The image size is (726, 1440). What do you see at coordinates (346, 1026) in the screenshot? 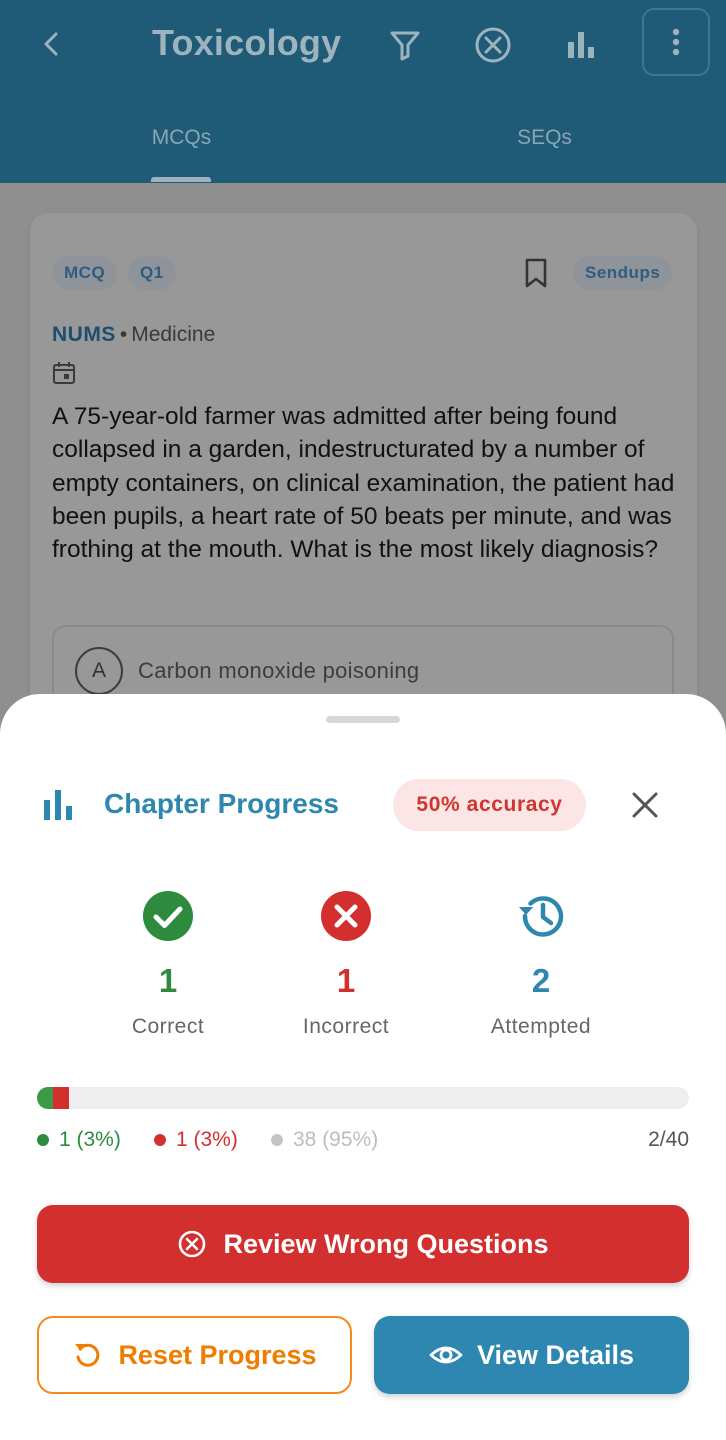
I see `incorrect-label: Incorrect` at bounding box center [346, 1026].